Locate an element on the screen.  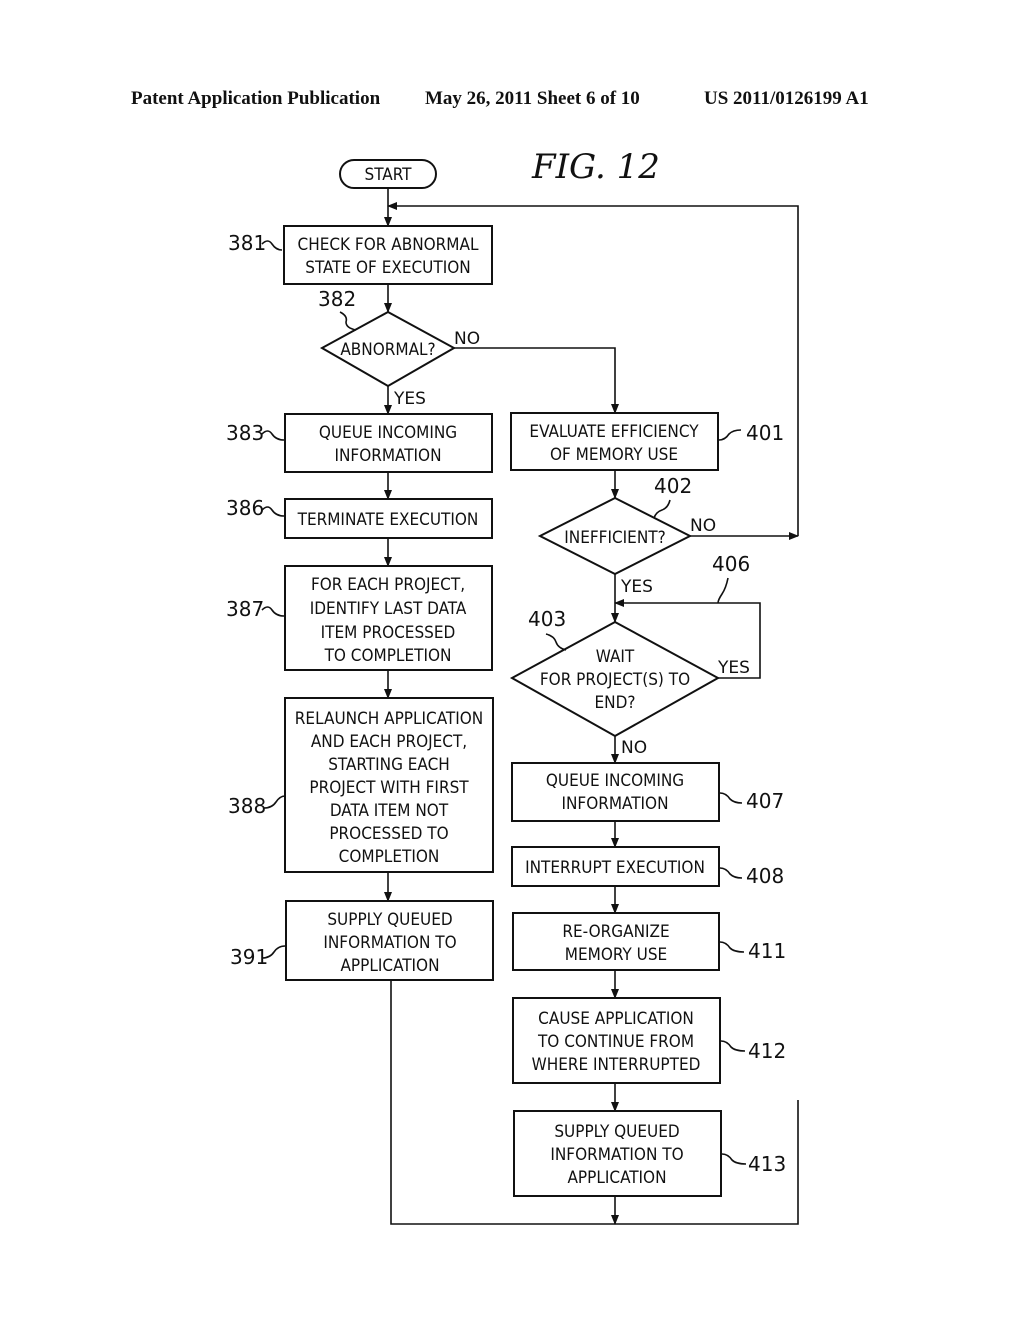
ref-413: 413 is located at coordinates (767, 1164).